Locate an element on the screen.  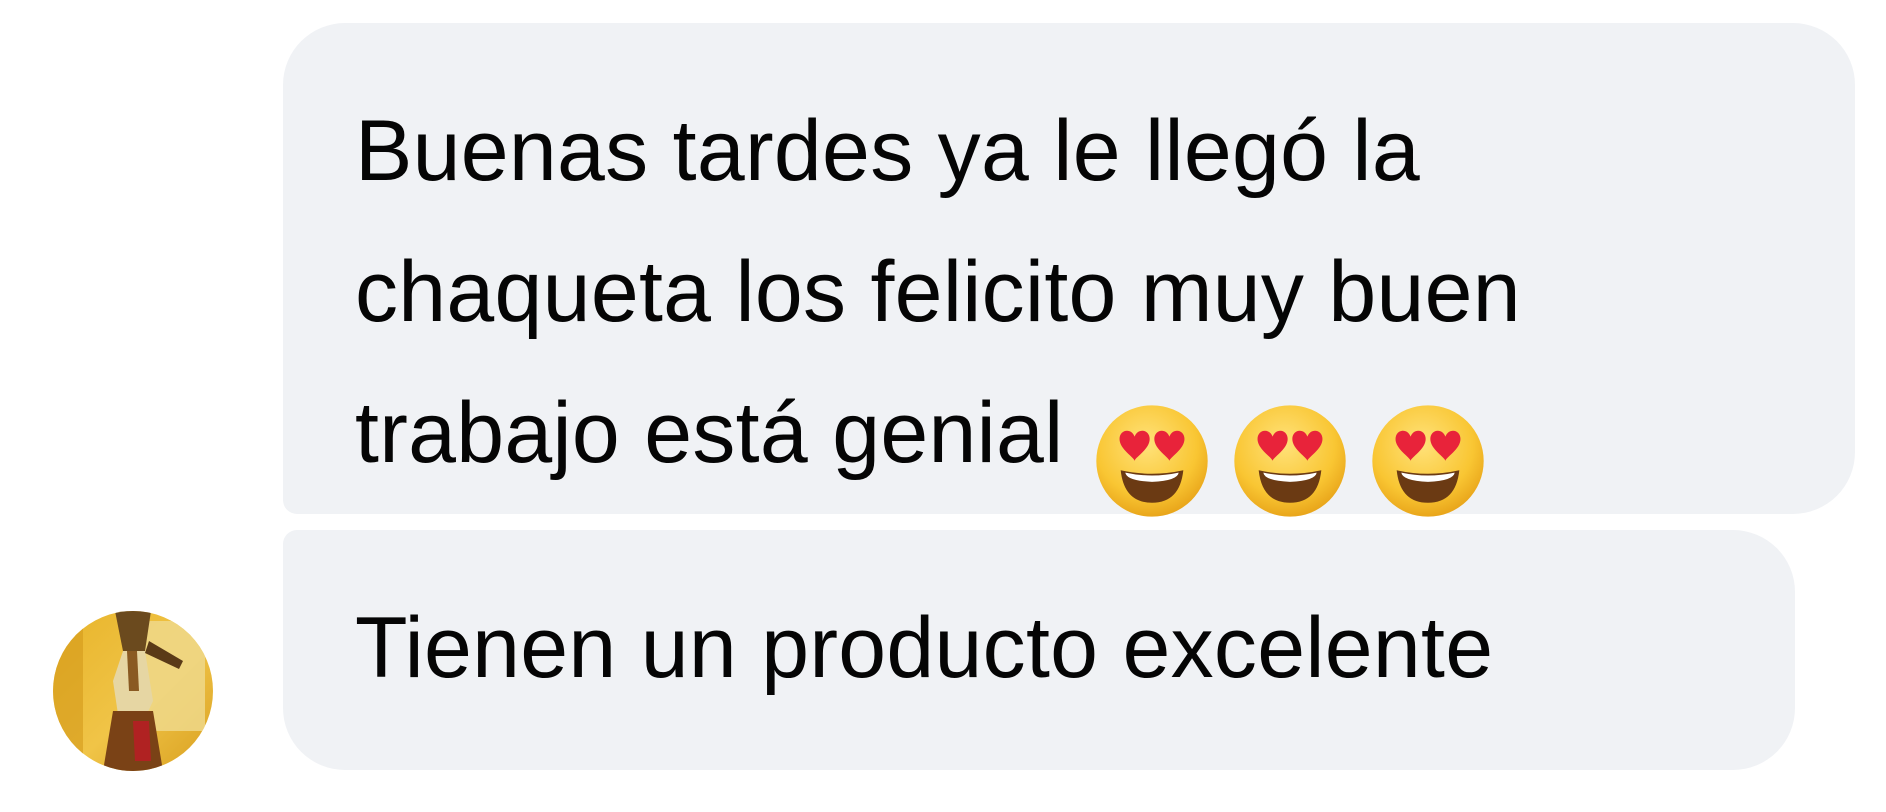
user-avatar-icon is located at coordinates (133, 691).